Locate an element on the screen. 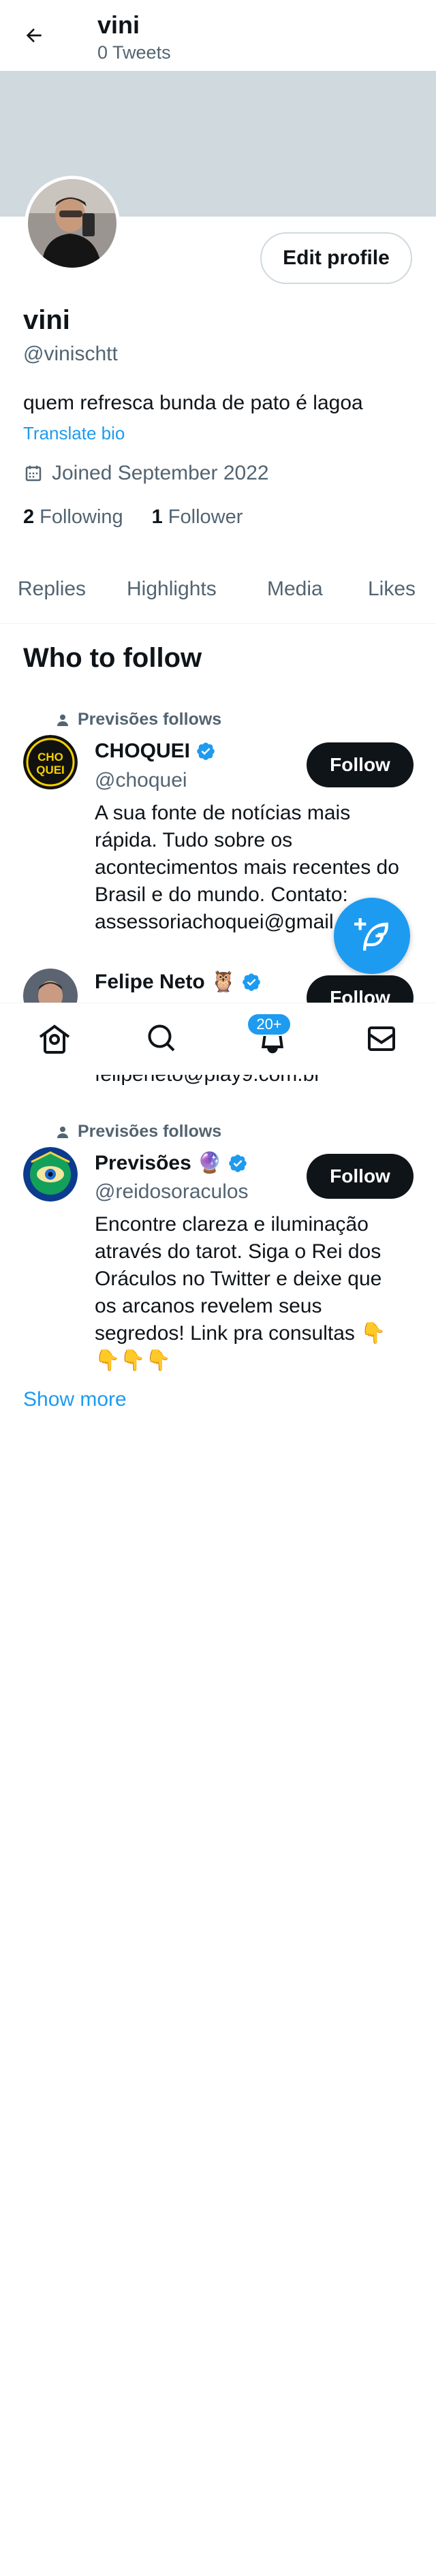 This screenshot has height=2576, width=436. account-name: Felipe Neto 🦉 is located at coordinates (179, 982).